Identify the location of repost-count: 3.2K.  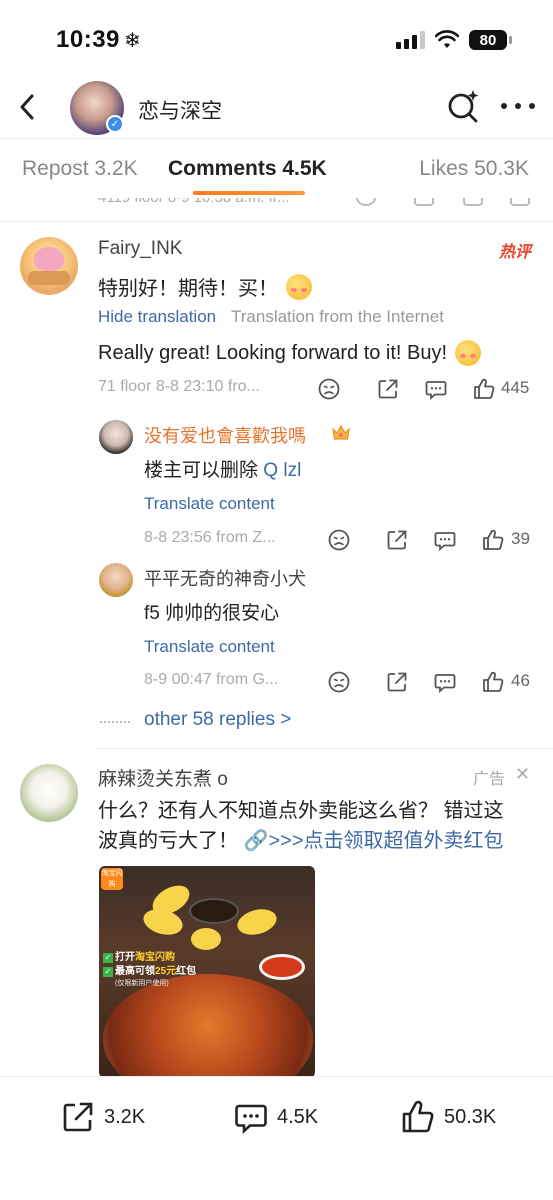
(125, 1116).